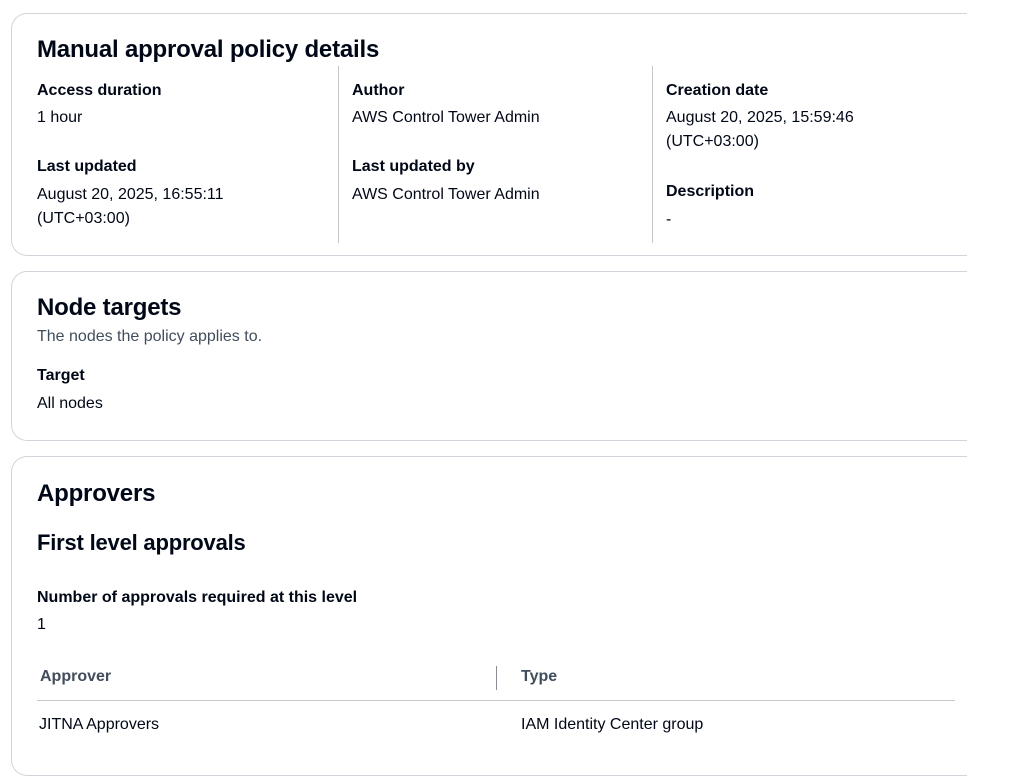  What do you see at coordinates (413, 166) in the screenshot?
I see `last-updated-by-label: Last updated by` at bounding box center [413, 166].